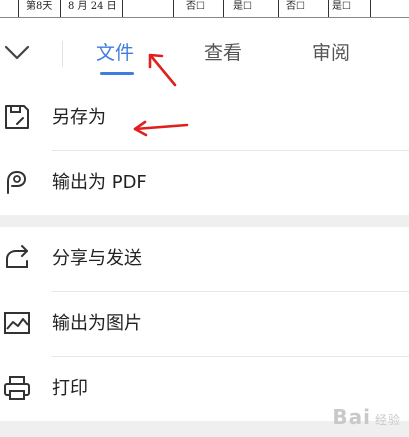  I want to click on menu-item-label: 输出为图片, so click(97, 323).